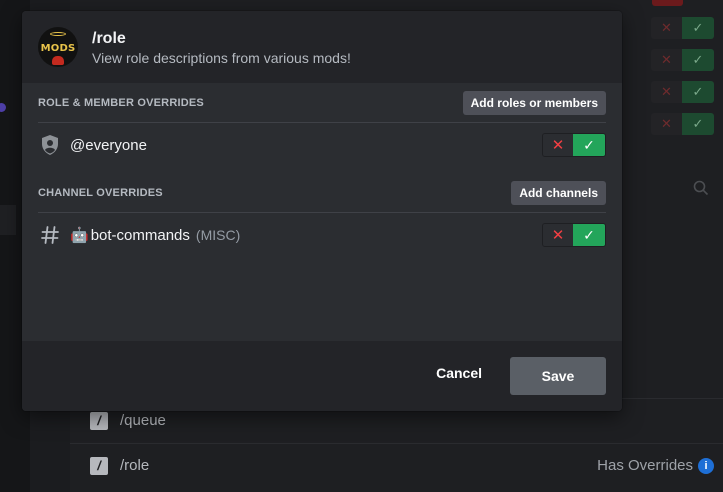 The width and height of the screenshot is (723, 492). I want to click on shield-icon, so click(50, 145).